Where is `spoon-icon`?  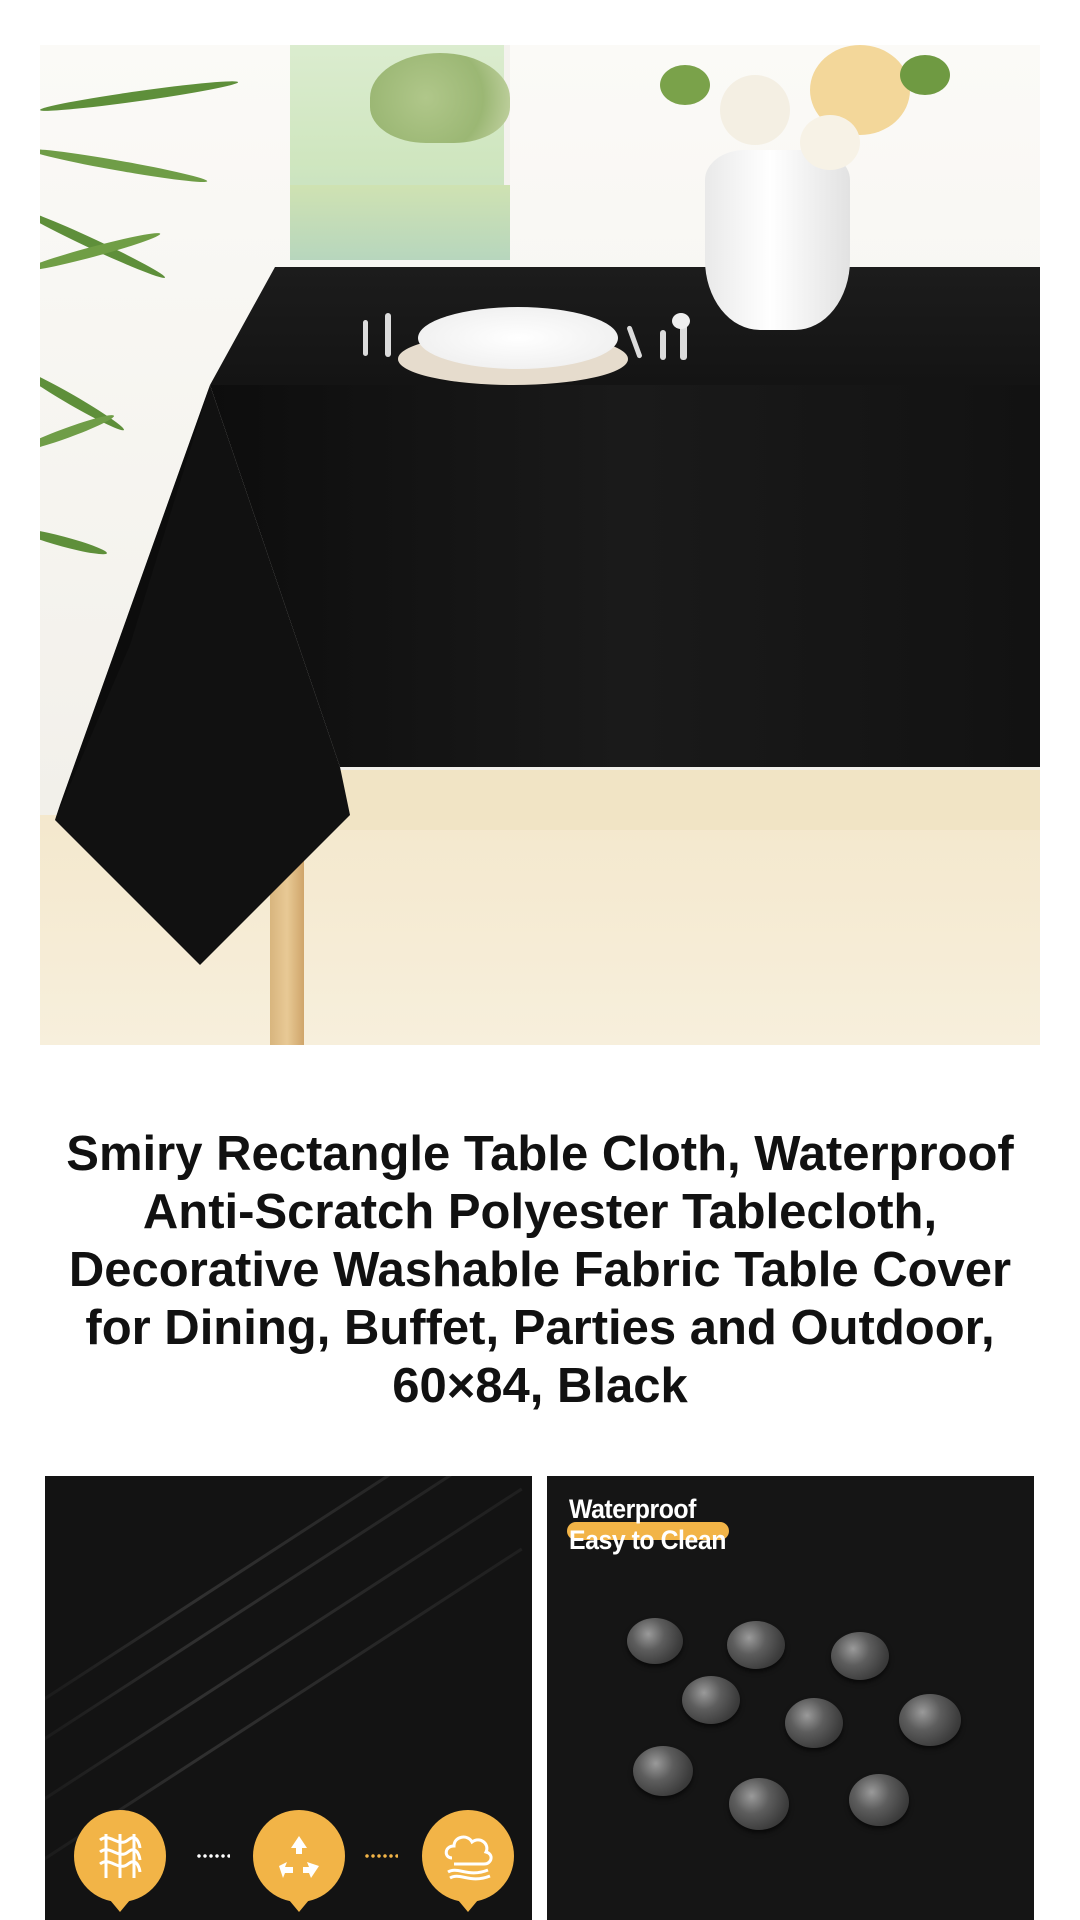 spoon-icon is located at coordinates (663, 345).